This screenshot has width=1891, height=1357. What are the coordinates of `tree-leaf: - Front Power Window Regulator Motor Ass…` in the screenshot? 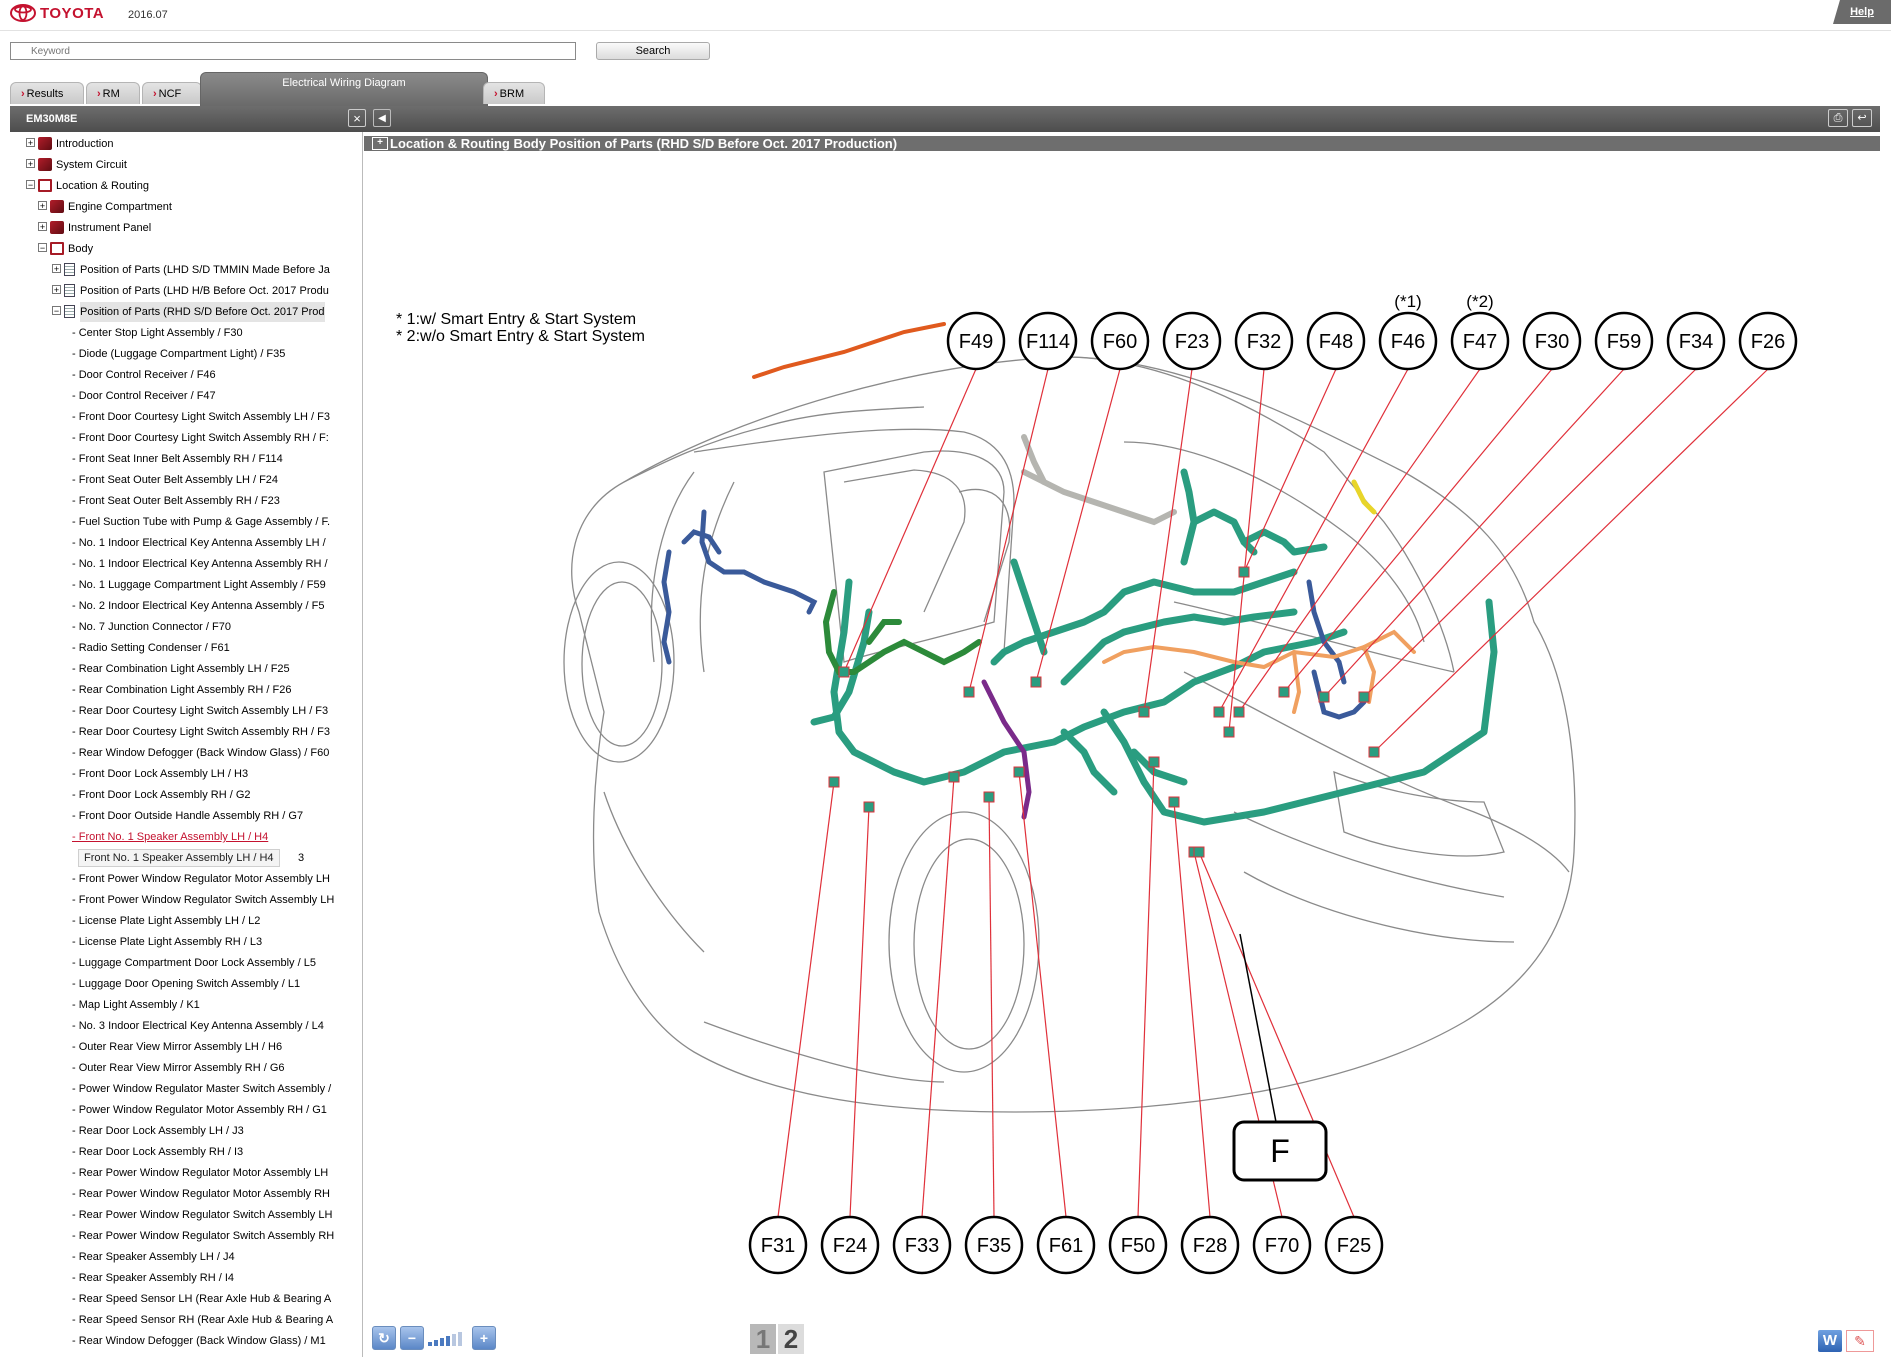 It's located at (186, 879).